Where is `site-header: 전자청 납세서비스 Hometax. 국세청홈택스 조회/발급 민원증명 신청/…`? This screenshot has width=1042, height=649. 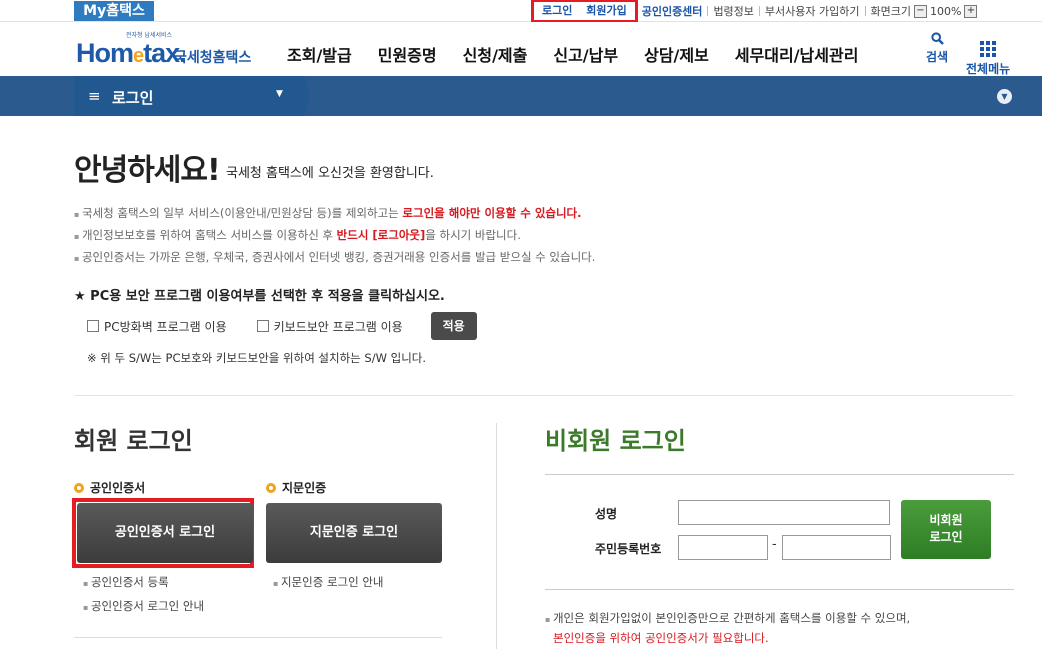
site-header: 전자청 납세서비스 Hometax. 국세청홈택스 조회/발급 민원증명 신청/… is located at coordinates (521, 49).